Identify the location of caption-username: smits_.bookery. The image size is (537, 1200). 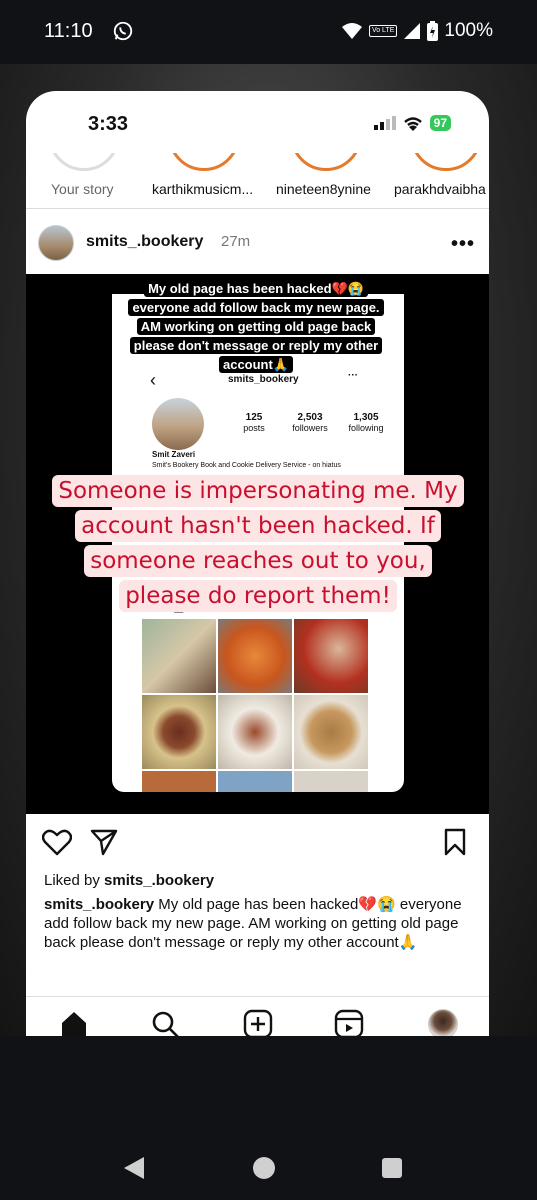
(99, 904).